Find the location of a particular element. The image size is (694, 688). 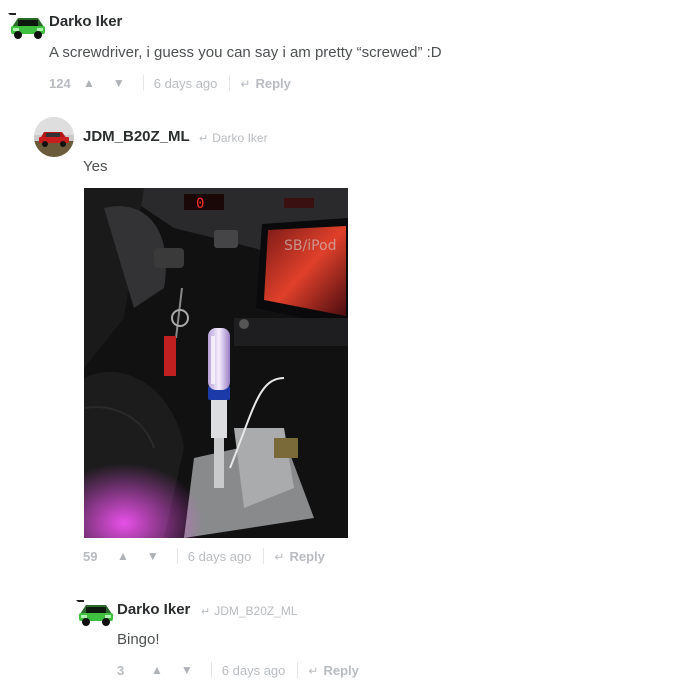

comment-text: Bingo! is located at coordinates (138, 639).